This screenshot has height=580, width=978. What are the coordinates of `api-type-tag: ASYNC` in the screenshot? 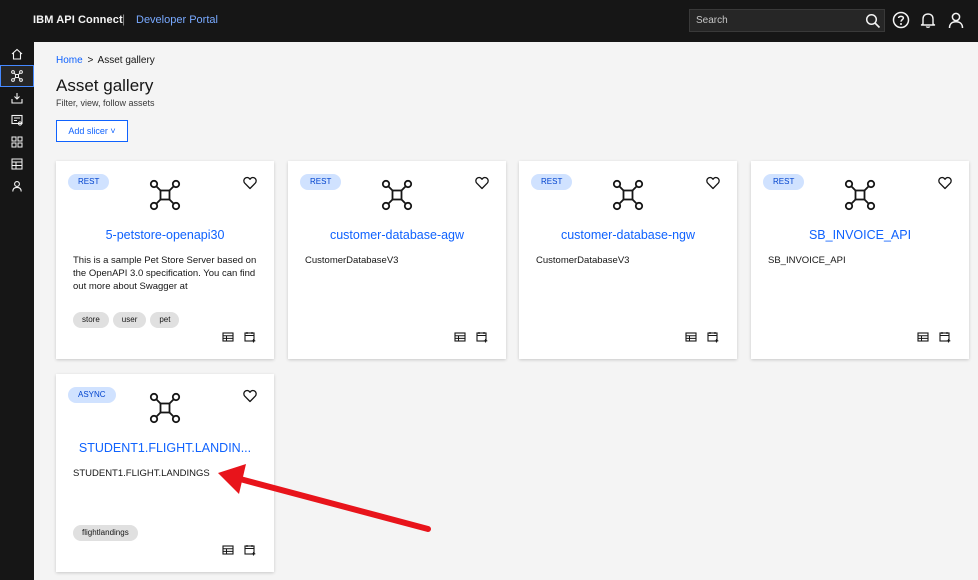 It's located at (92, 395).